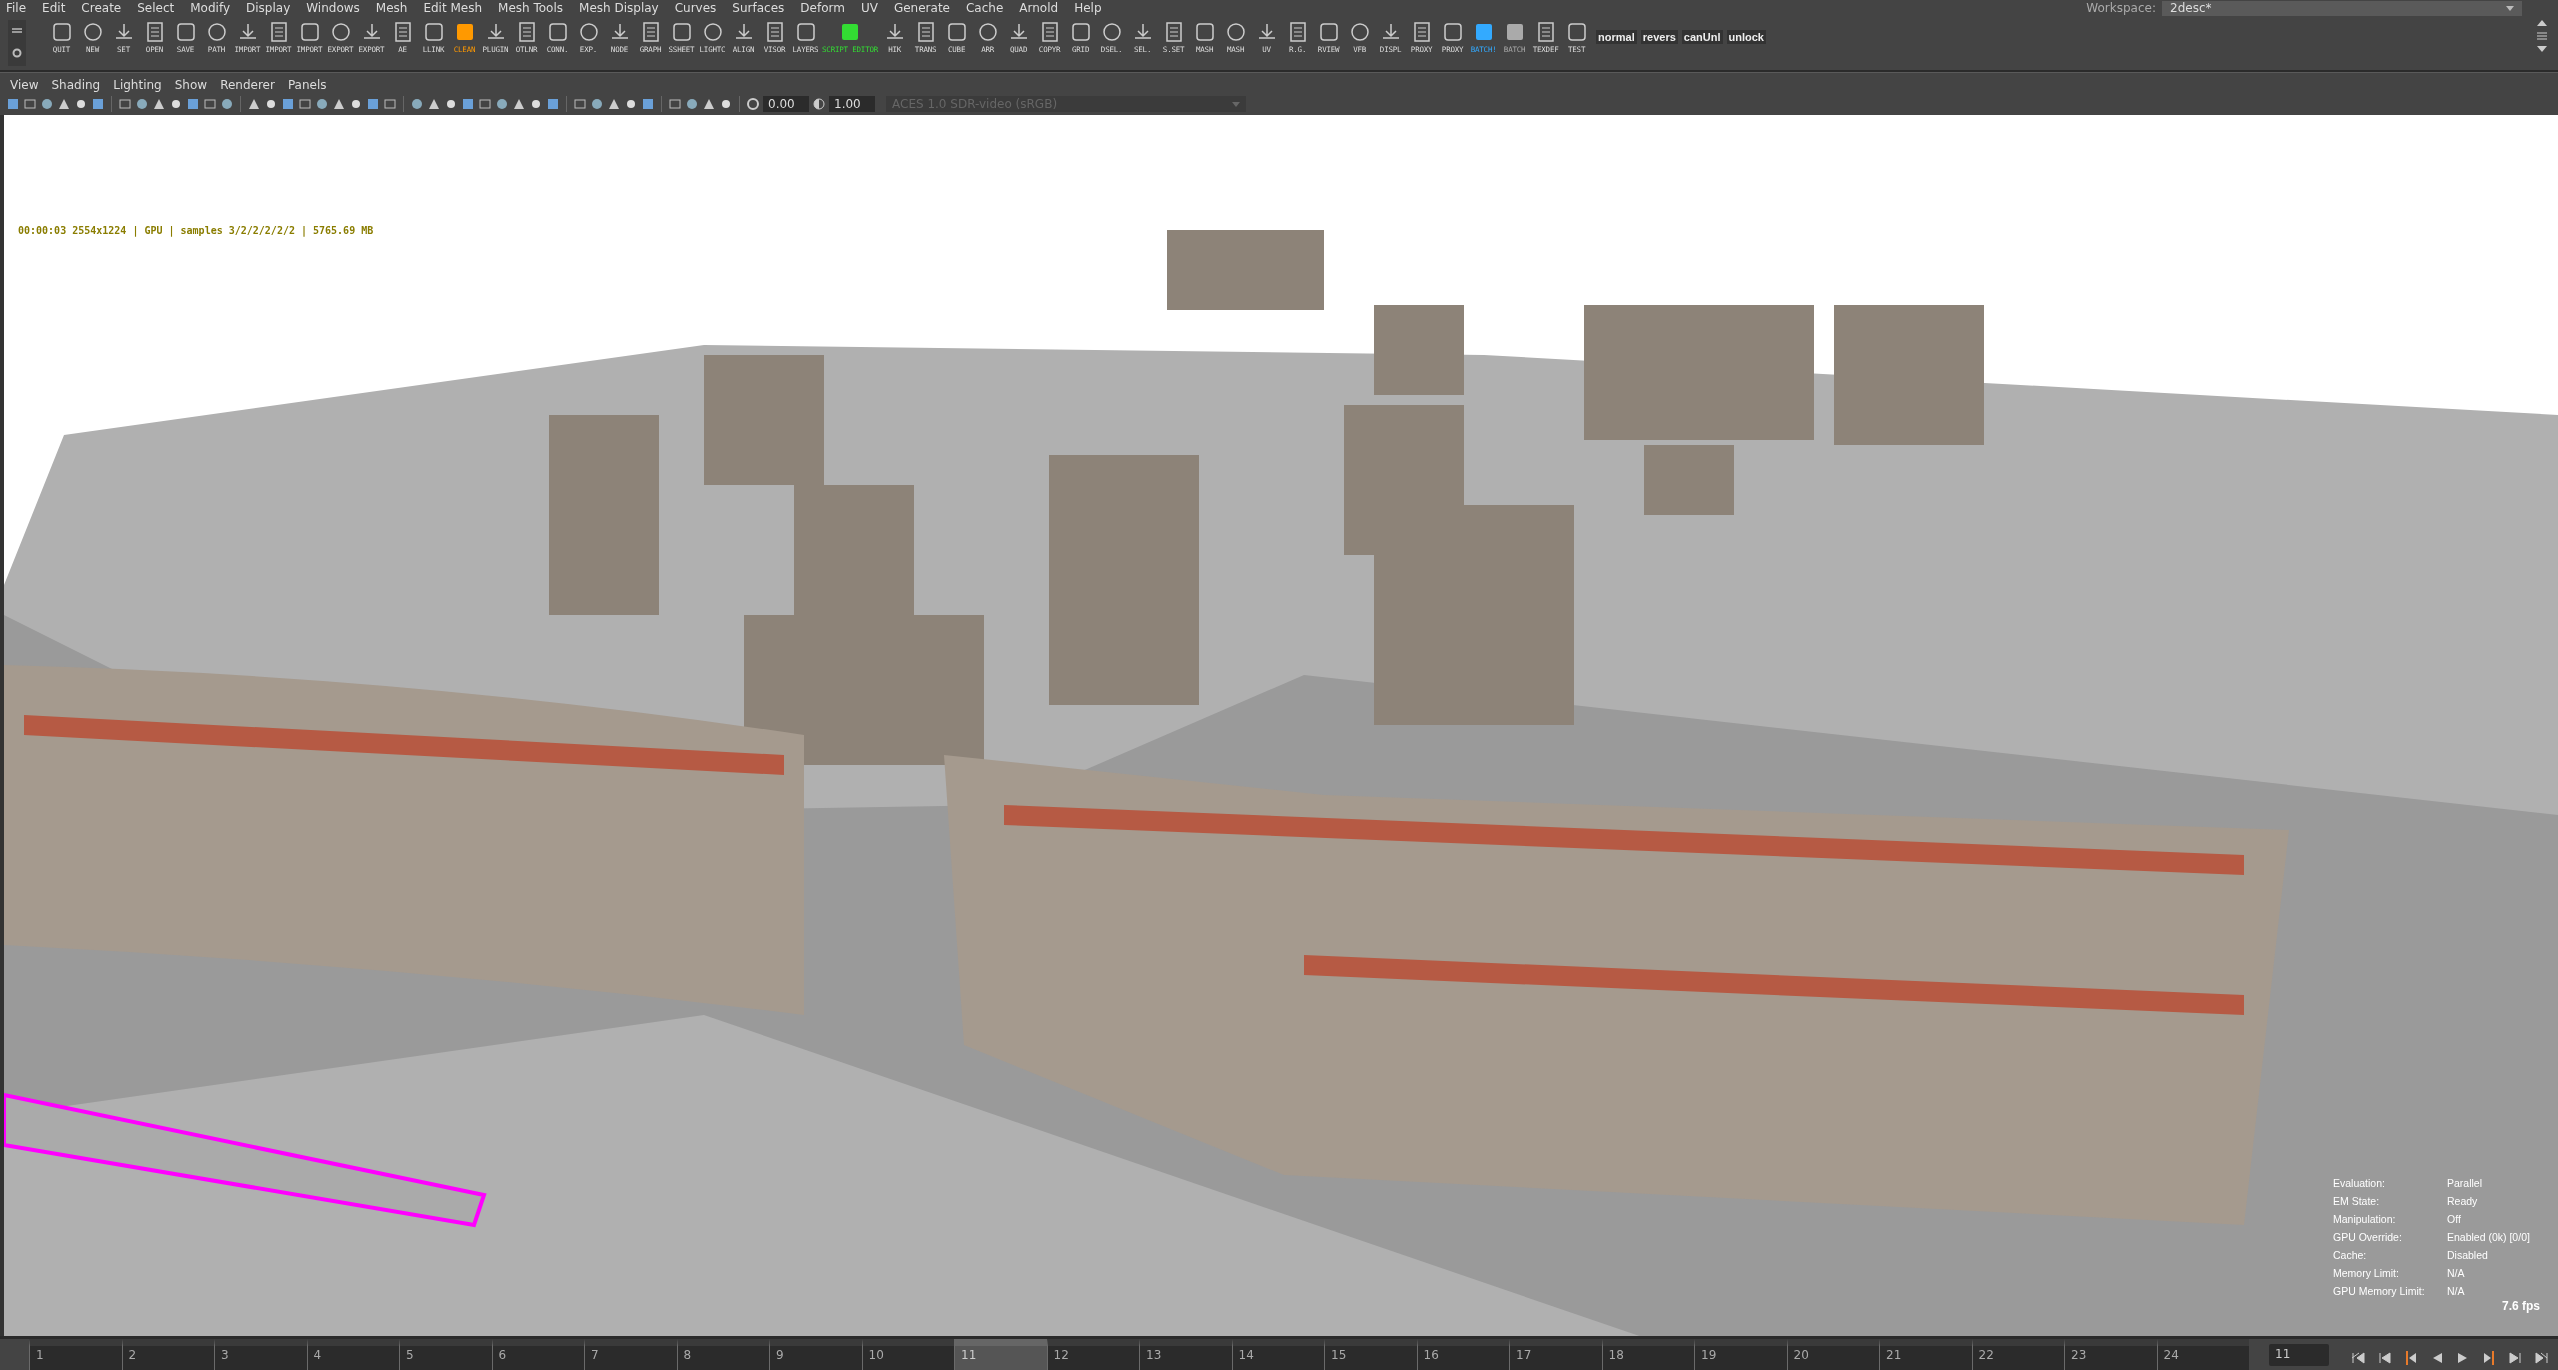 The height and width of the screenshot is (1370, 2558). What do you see at coordinates (1370, 1354) in the screenshot?
I see `frame-tick: 15` at bounding box center [1370, 1354].